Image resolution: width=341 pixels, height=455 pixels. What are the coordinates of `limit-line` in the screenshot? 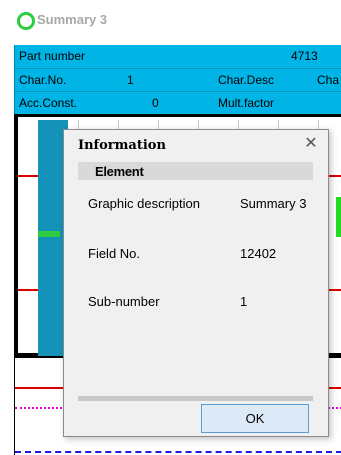 It's located at (40, 388).